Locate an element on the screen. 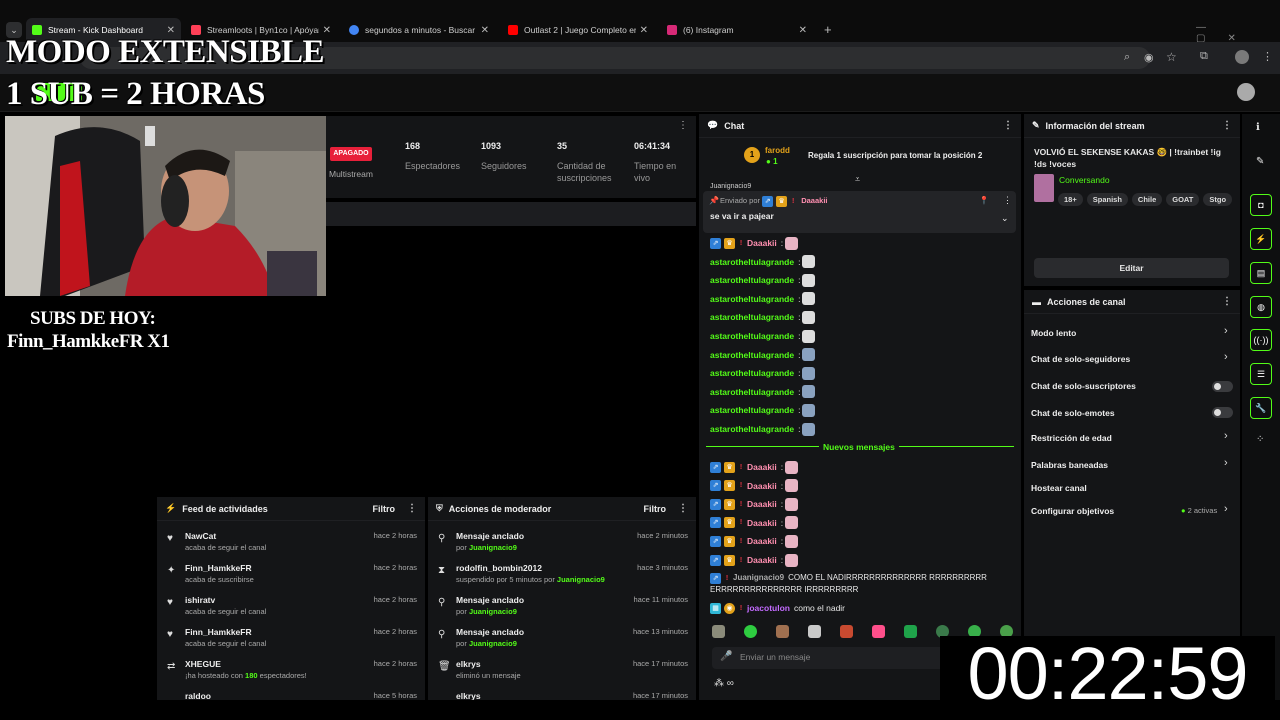  action-age-restriction: Restricción de edad is located at coordinates (1071, 438).